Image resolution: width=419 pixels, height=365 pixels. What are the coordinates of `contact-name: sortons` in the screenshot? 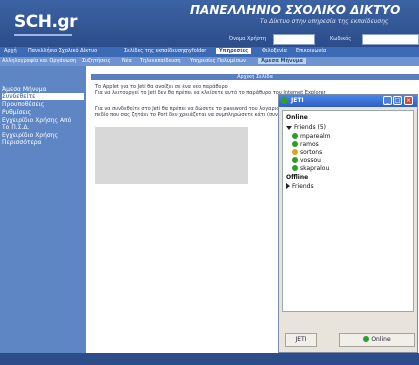 It's located at (311, 152).